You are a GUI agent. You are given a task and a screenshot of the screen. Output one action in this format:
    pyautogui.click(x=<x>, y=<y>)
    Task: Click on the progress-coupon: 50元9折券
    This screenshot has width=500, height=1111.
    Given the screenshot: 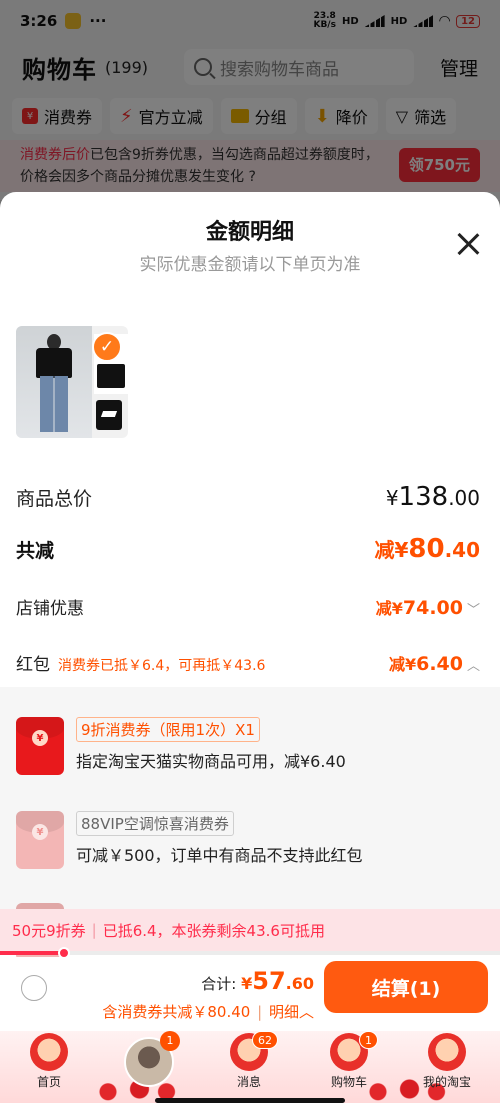 What is the action you would take?
    pyautogui.click(x=49, y=930)
    